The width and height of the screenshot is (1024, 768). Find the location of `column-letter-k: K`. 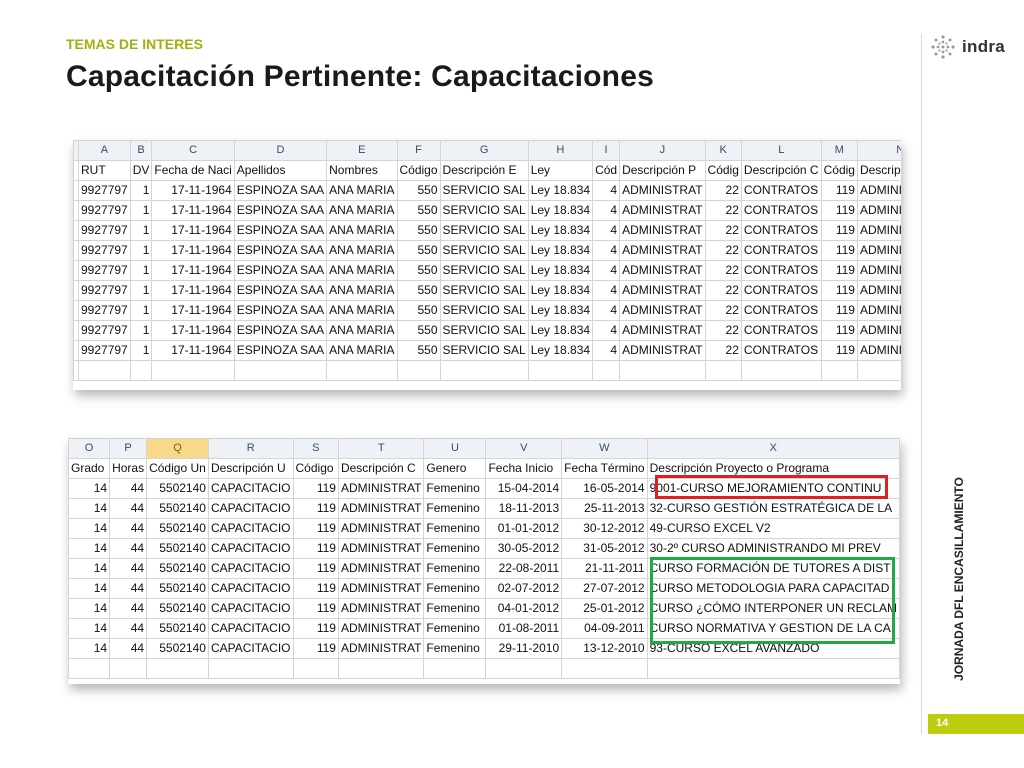

column-letter-k: K is located at coordinates (723, 150).